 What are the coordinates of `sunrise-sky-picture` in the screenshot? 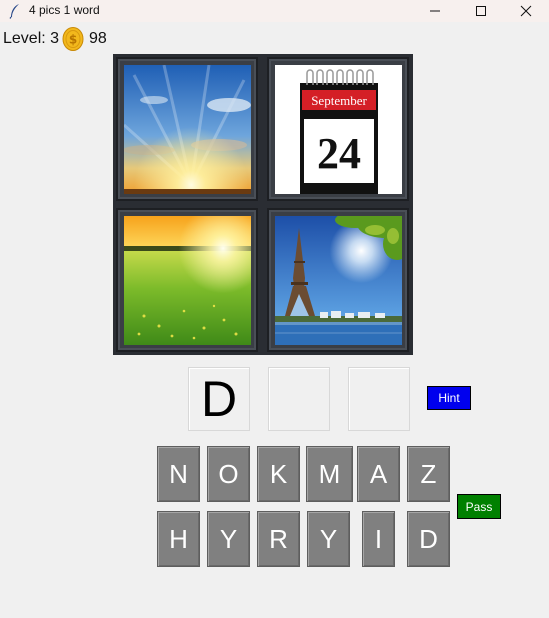 It's located at (187, 129).